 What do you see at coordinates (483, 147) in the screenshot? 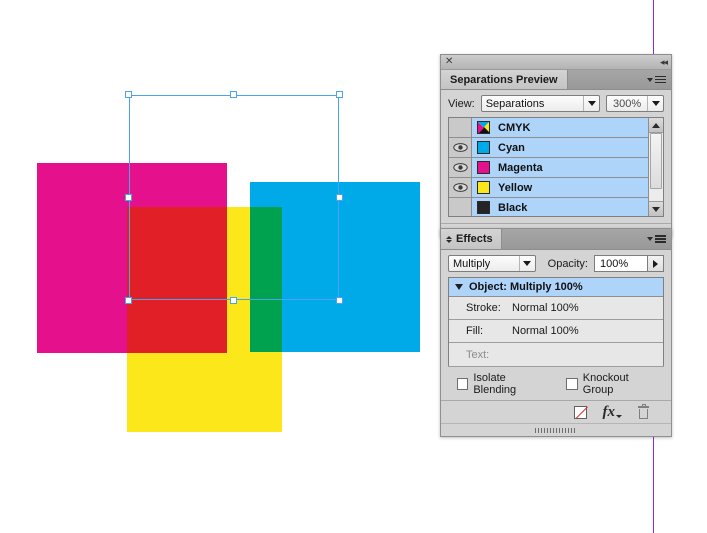
I see `color-swatch-cyan` at bounding box center [483, 147].